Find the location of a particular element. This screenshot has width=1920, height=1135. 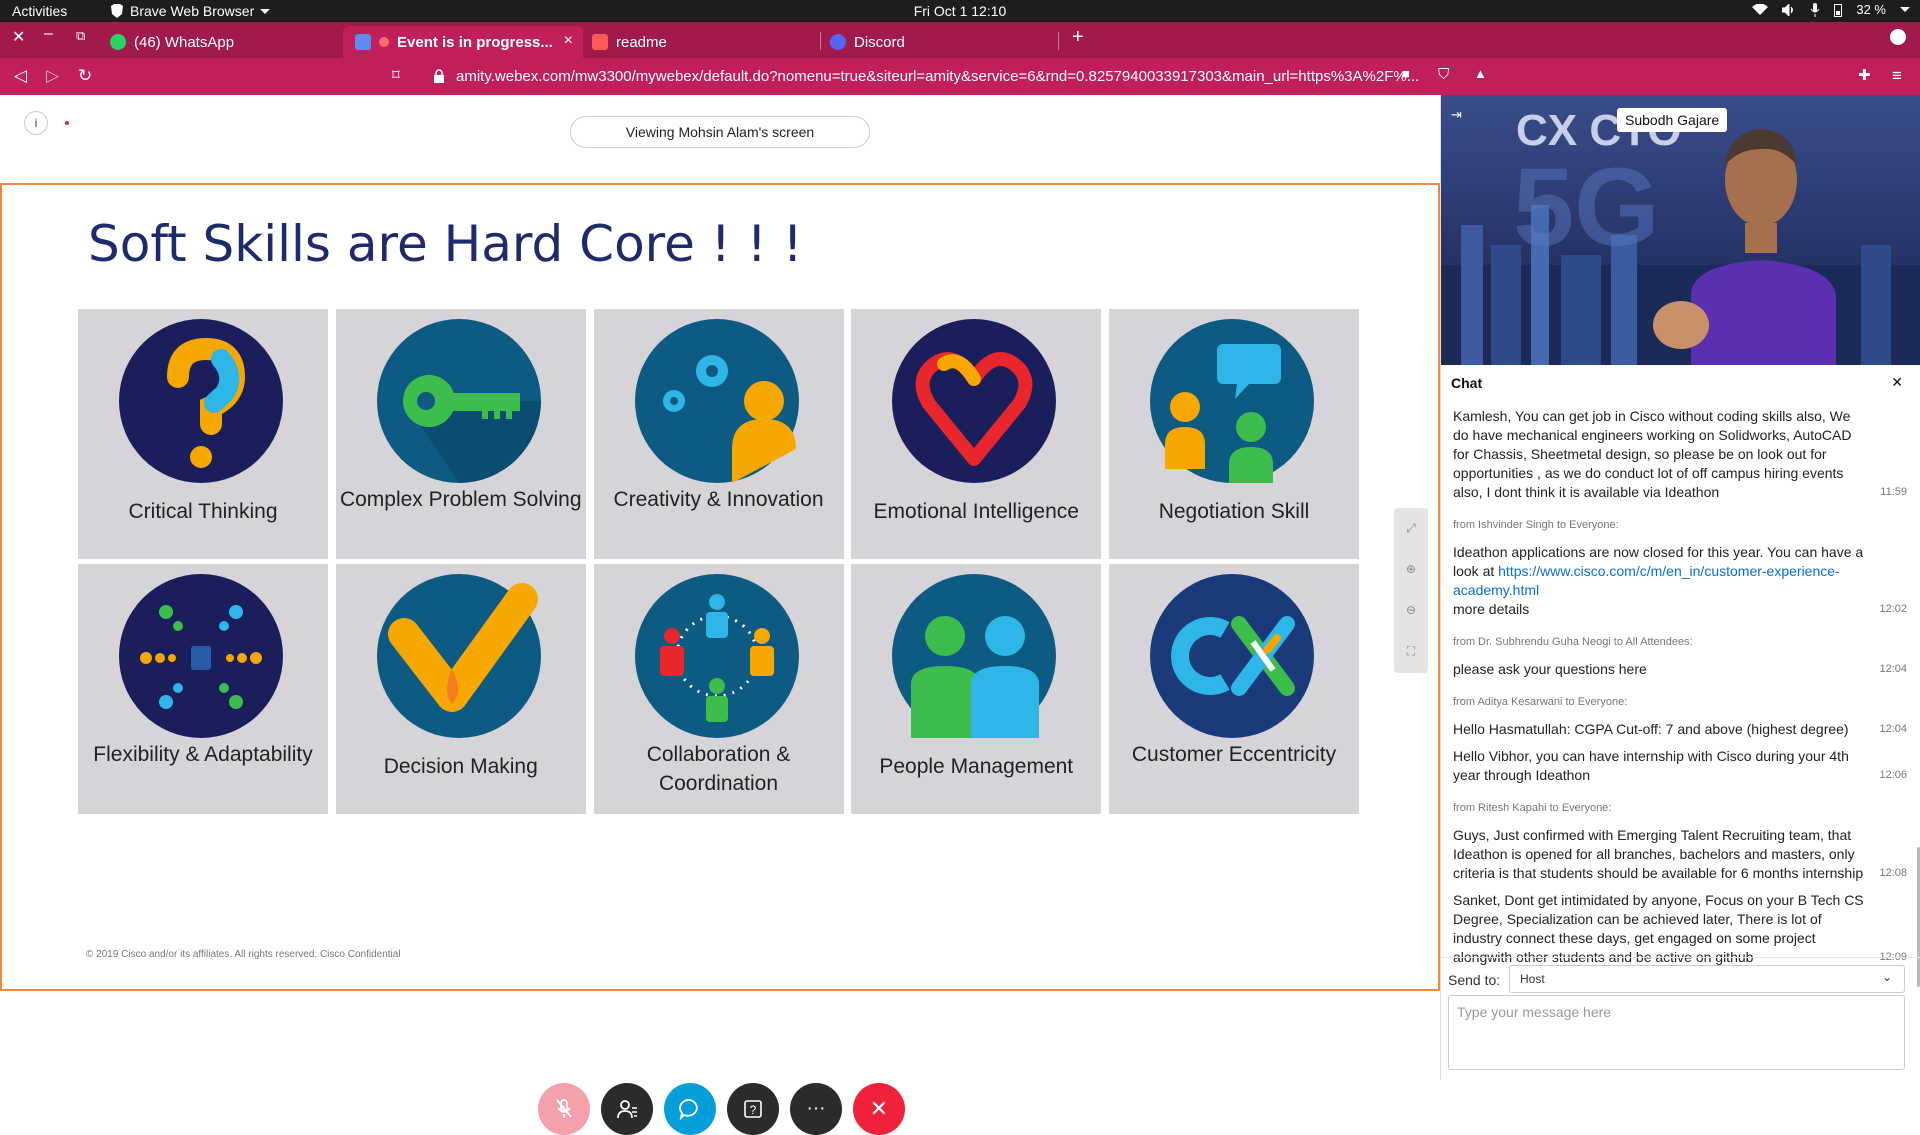

tray-menu-caret-icon is located at coordinates (1905, 9).